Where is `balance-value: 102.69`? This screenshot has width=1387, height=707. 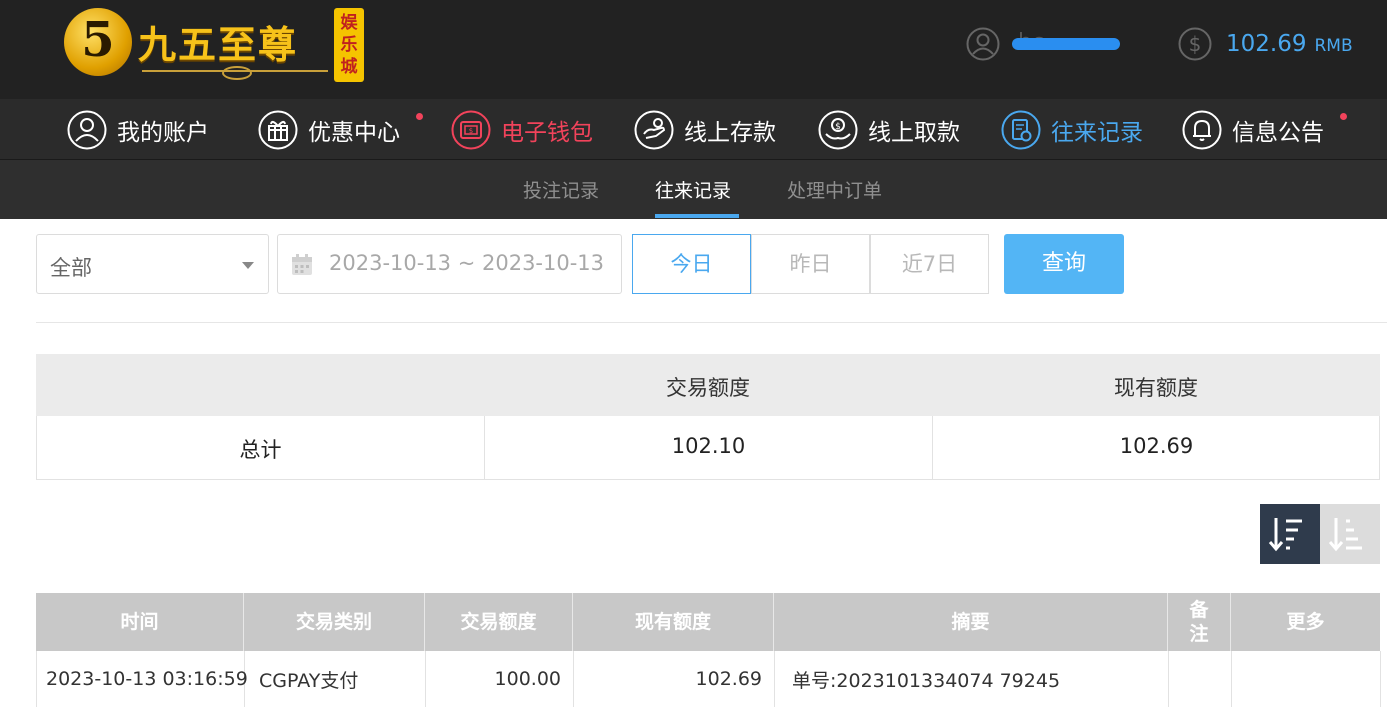 balance-value: 102.69 is located at coordinates (1266, 44).